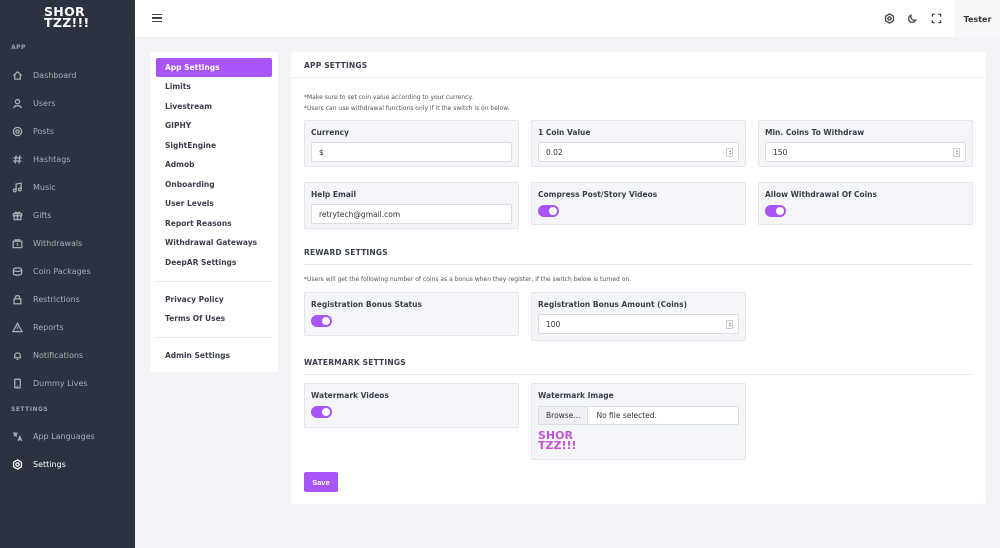  What do you see at coordinates (17, 75) in the screenshot?
I see `home-icon` at bounding box center [17, 75].